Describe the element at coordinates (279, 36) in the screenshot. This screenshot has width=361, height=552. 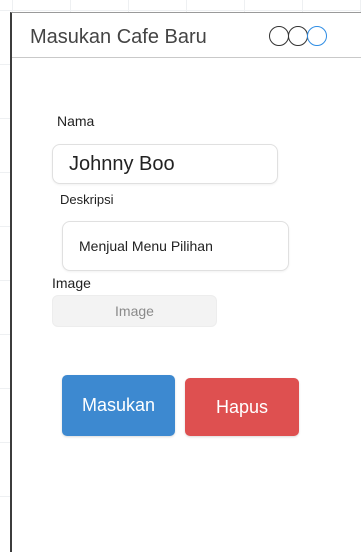
I see `close-circle-icon` at that location.